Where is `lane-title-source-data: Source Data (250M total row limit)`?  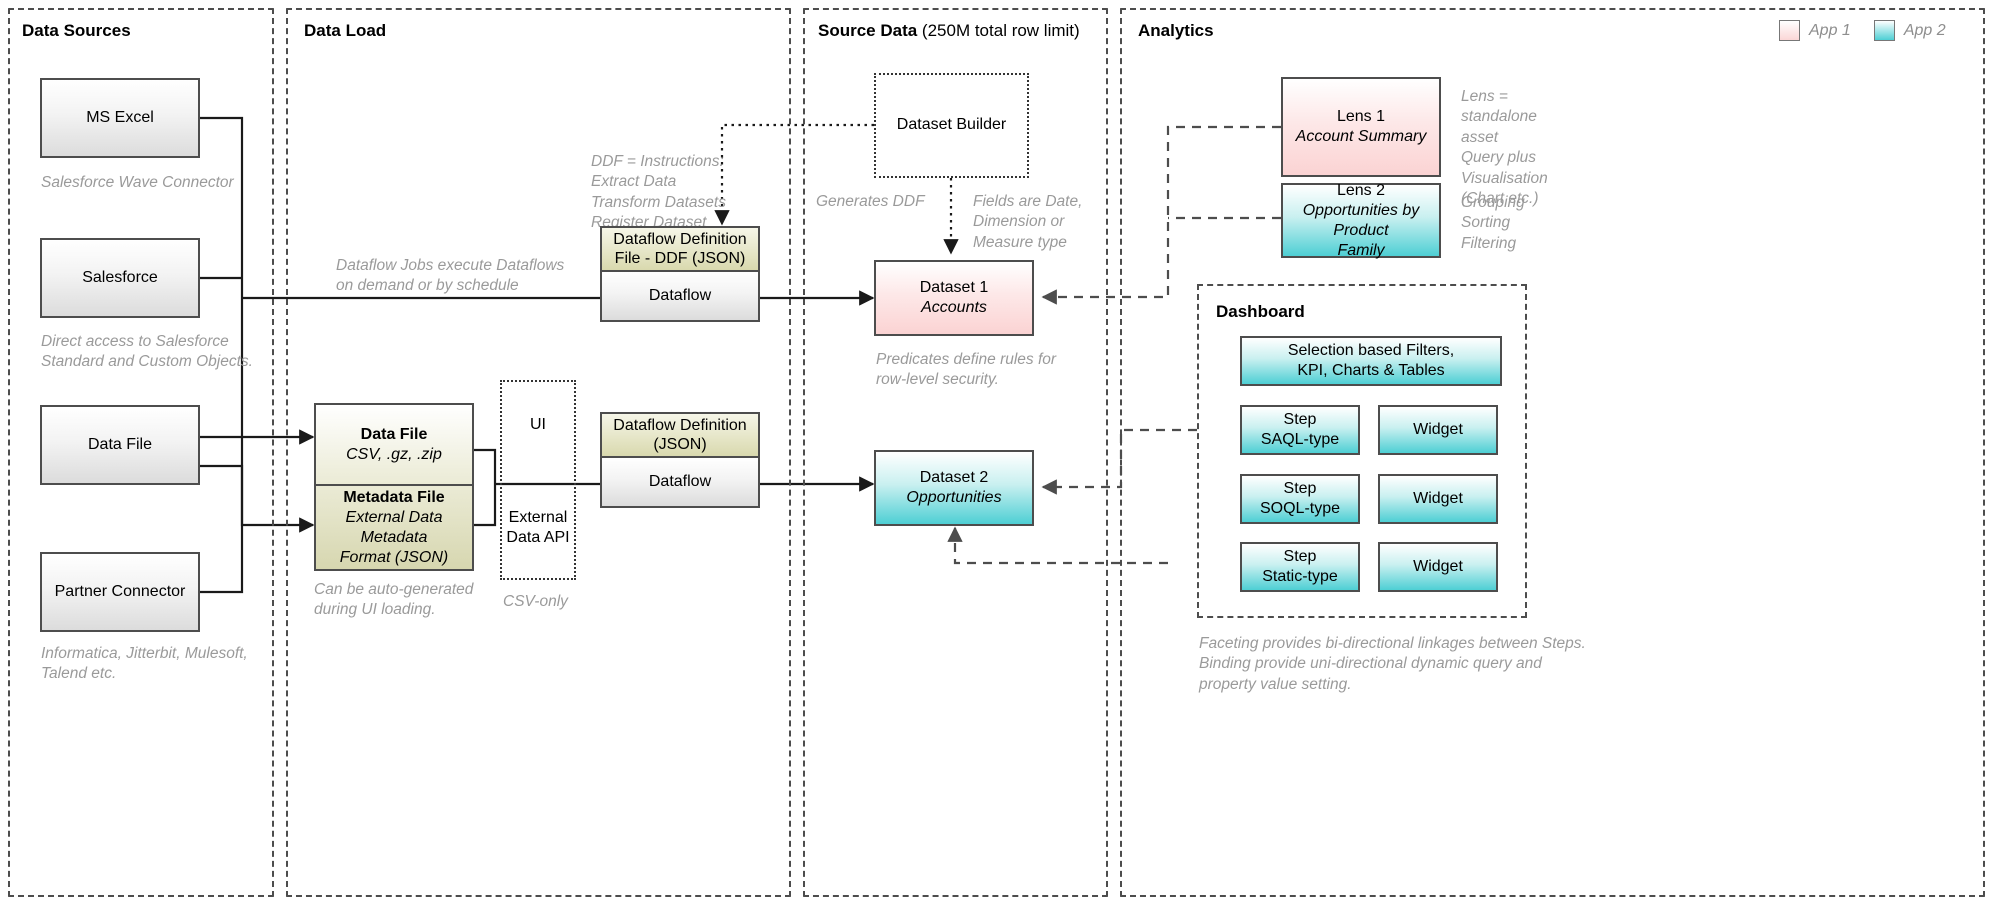
lane-title-source-data: Source Data (250M total row limit) is located at coordinates (949, 31).